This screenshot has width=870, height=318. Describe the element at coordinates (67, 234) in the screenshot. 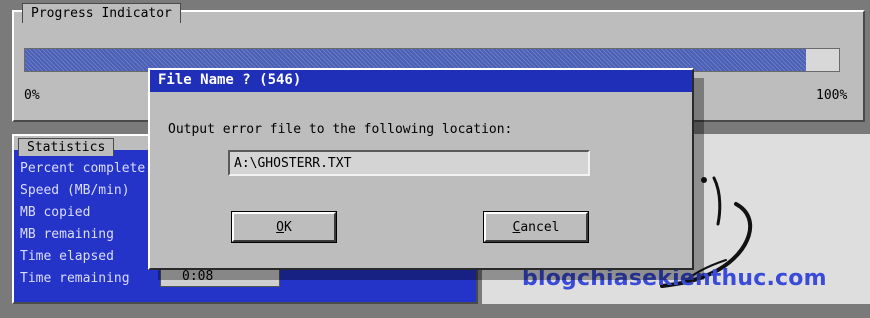

I see `stat-label-mb-remaining: MB remaining` at that location.